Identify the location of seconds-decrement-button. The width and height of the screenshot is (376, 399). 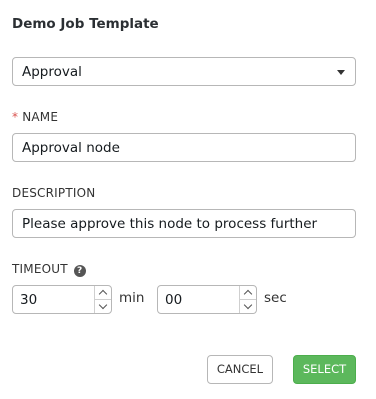
(248, 306).